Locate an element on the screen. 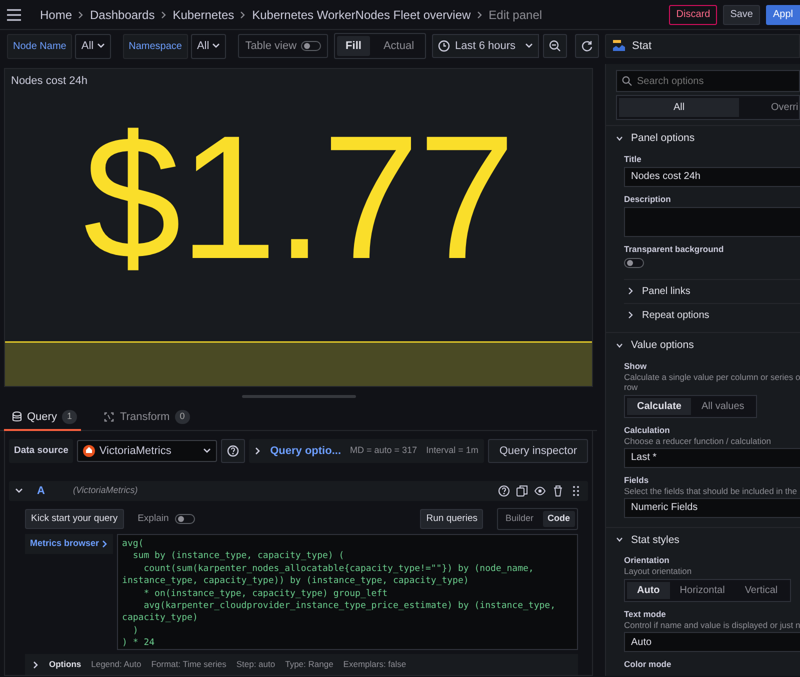 The width and height of the screenshot is (800, 677). input-field: Numeric Fields is located at coordinates (712, 508).